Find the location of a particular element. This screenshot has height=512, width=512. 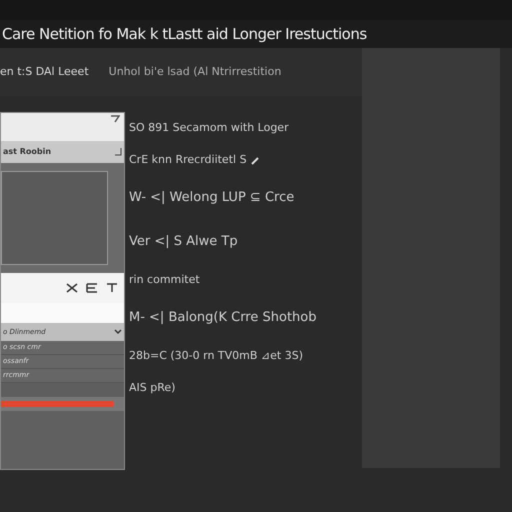

window-title: Care Netition fo Mak k tLastt aid Longer Irestuctions is located at coordinates (184, 34).